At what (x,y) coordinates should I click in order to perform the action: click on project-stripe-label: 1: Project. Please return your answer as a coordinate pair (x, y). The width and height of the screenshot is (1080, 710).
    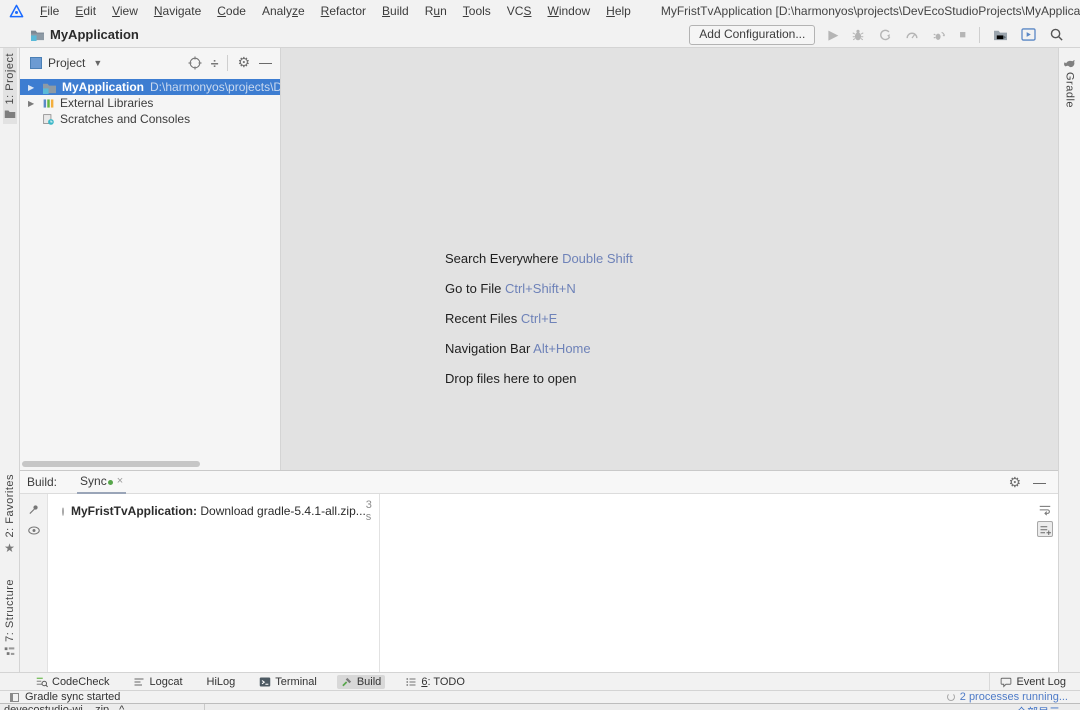
    Looking at the image, I should click on (9, 79).